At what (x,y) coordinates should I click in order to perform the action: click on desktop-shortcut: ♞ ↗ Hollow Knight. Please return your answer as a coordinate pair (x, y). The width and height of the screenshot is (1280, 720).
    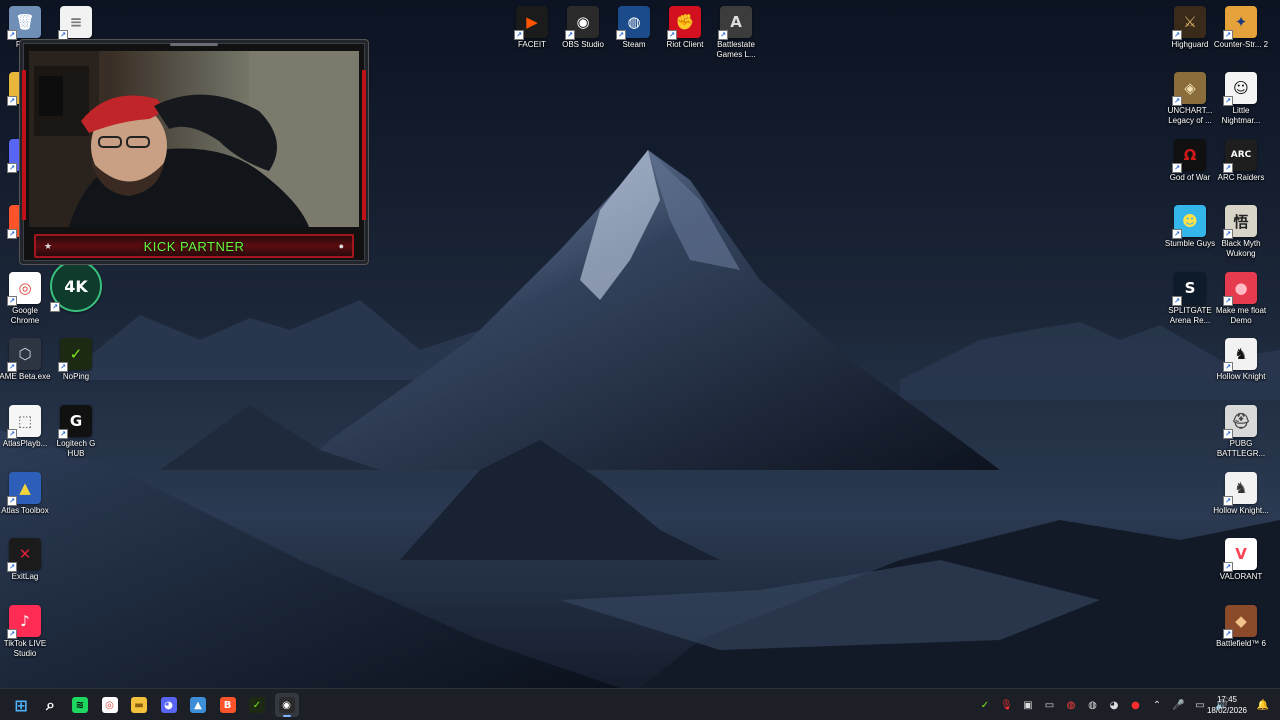
    Looking at the image, I should click on (1241, 360).